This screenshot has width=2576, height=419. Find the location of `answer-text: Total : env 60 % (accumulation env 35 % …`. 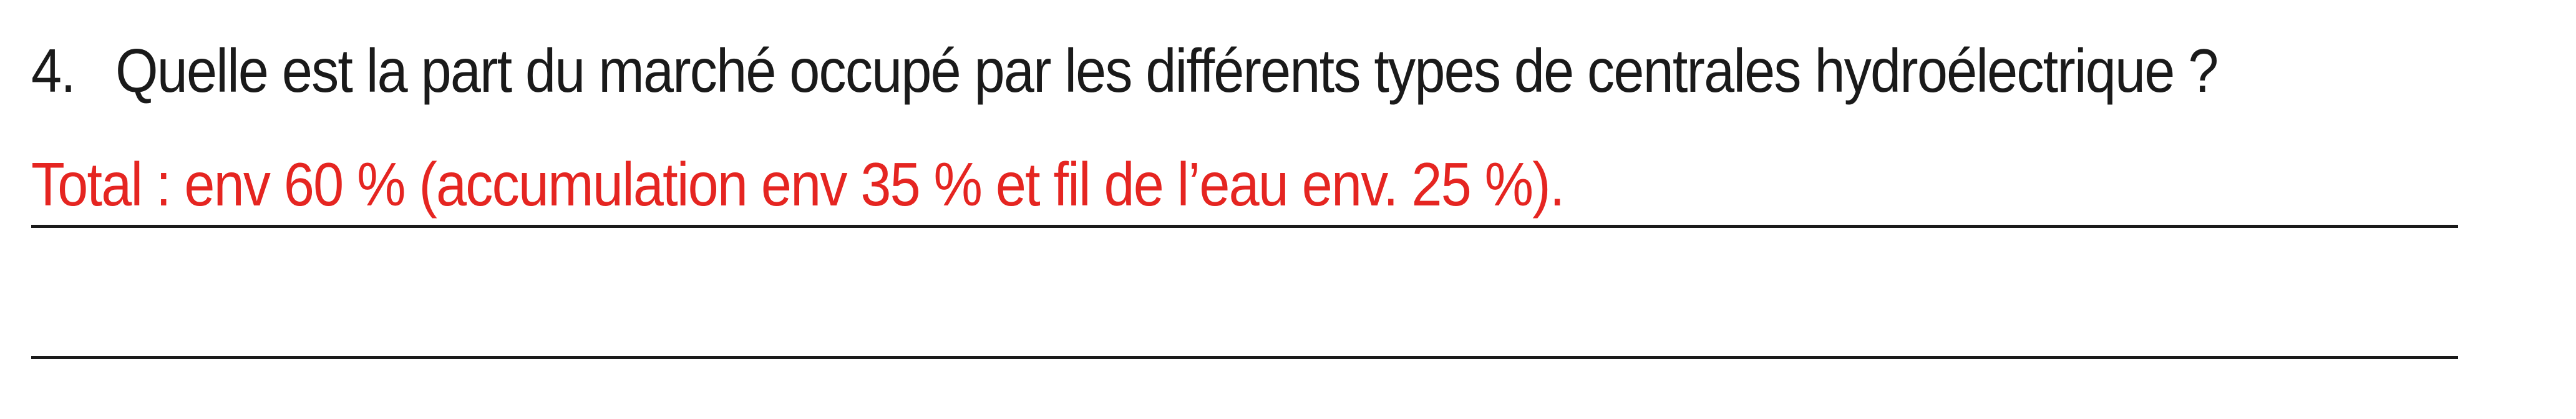

answer-text: Total : env 60 % (accumulation env 35 % … is located at coordinates (798, 184).